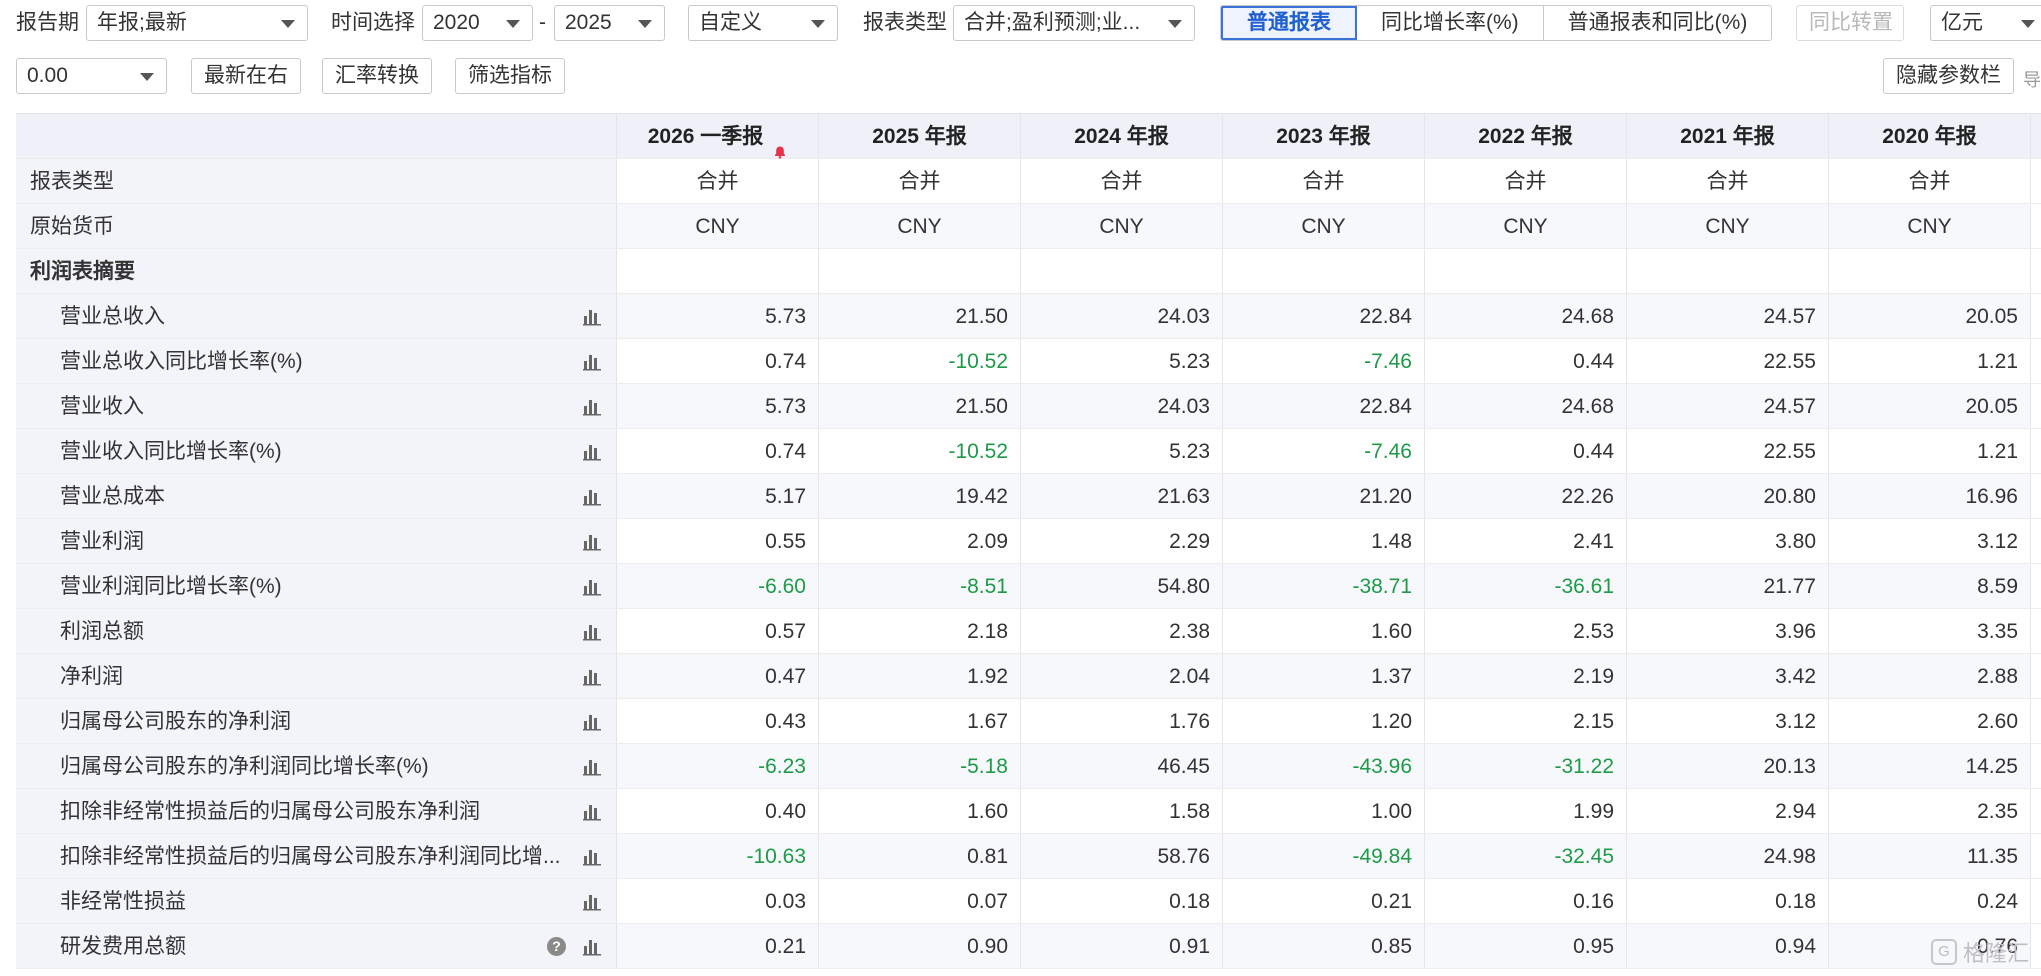  I want to click on watermark-logo-icon: G, so click(1943, 952).